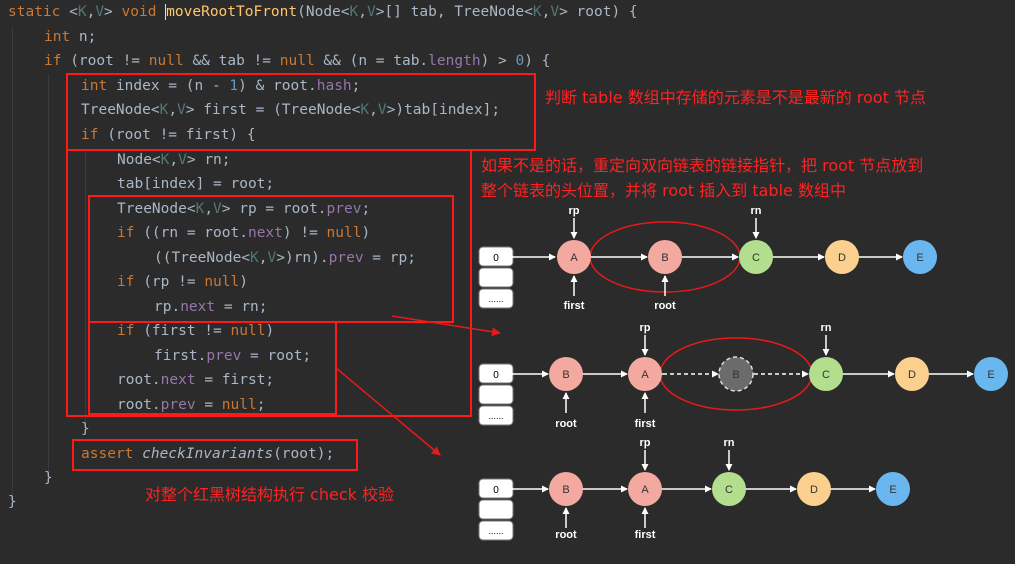  Describe the element at coordinates (707, 258) in the screenshot. I see `diagram-step-1: 0 ...... A B C D E rp rn first root` at that location.